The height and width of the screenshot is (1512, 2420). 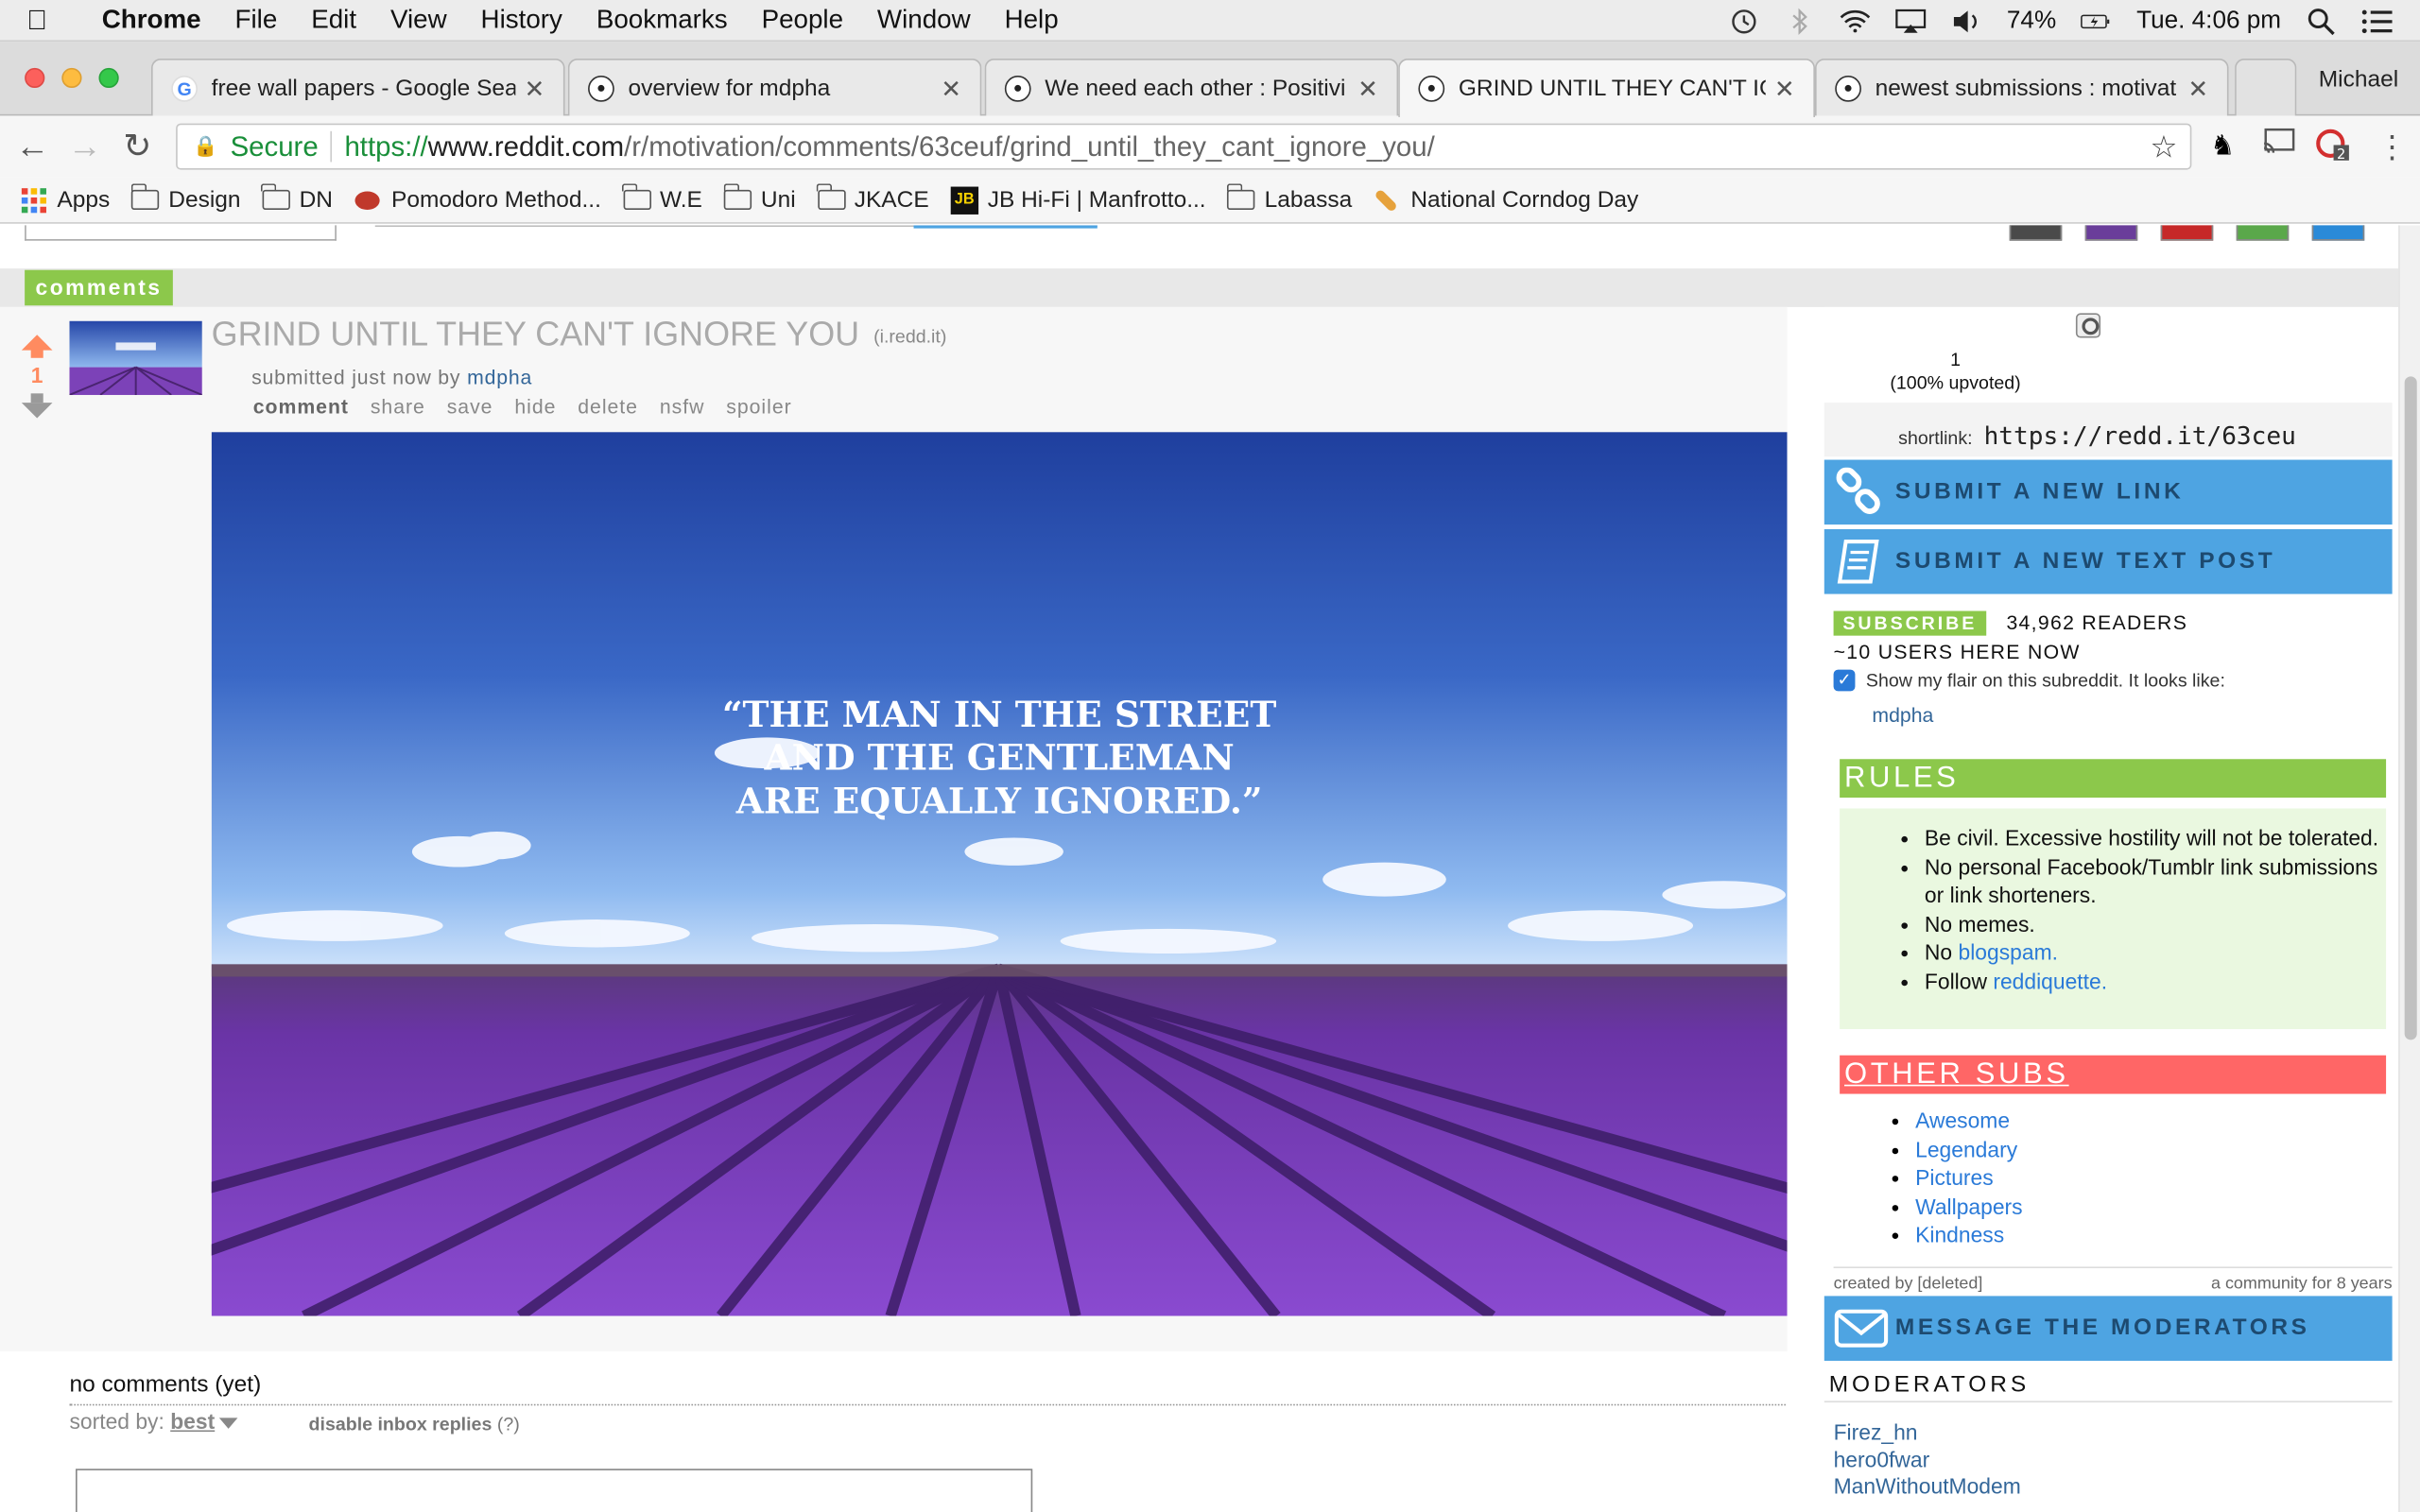 I want to click on help-link: (?), so click(x=508, y=1424).